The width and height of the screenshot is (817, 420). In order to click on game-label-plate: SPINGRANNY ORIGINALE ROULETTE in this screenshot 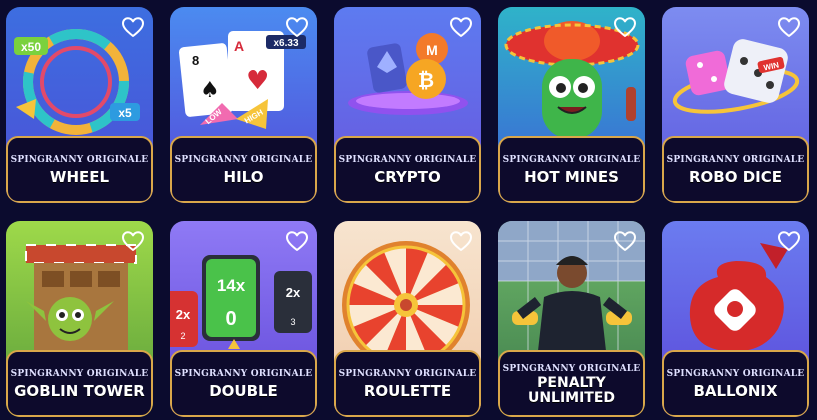, I will do `click(407, 383)`.